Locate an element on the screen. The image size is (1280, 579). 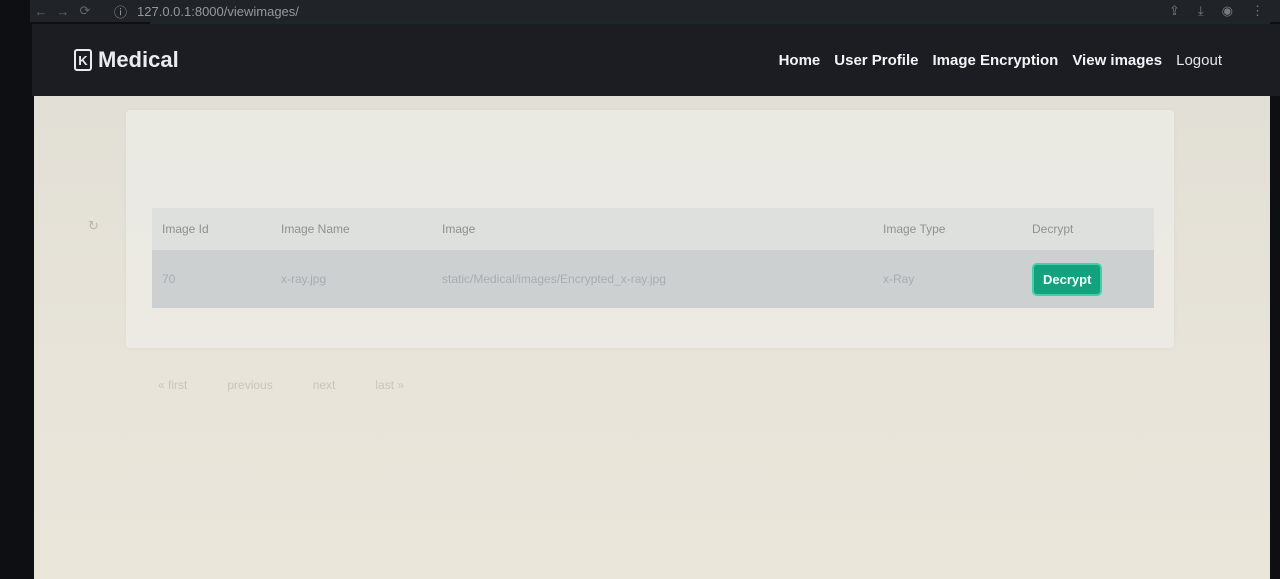
cell-image-name: x-ray.jpg is located at coordinates (304, 279).